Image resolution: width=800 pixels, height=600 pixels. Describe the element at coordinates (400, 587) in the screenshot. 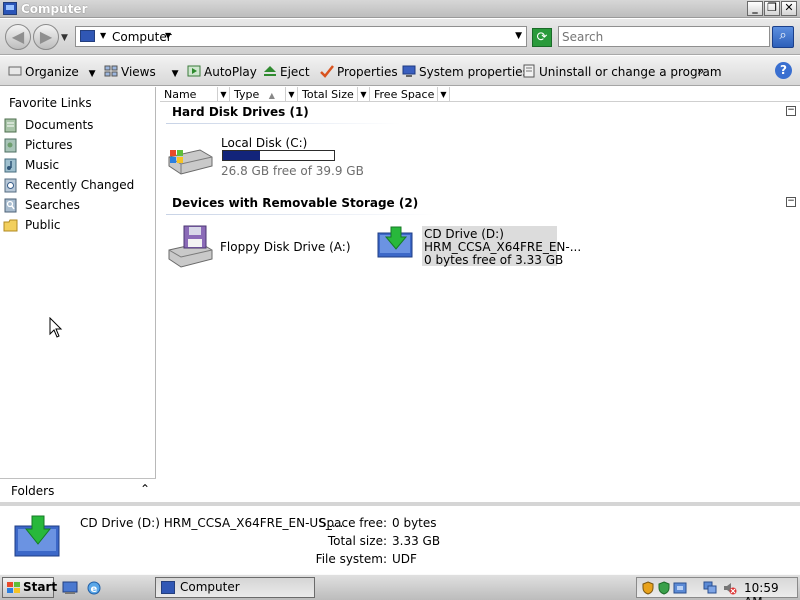

I see `taskbar: Start e Computer 10:59 AM` at that location.